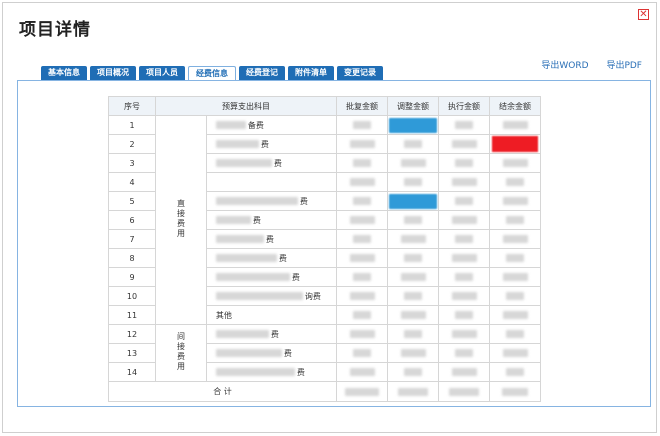  Describe the element at coordinates (624, 66) in the screenshot. I see `export-pdf-link: 导出PDF` at that location.